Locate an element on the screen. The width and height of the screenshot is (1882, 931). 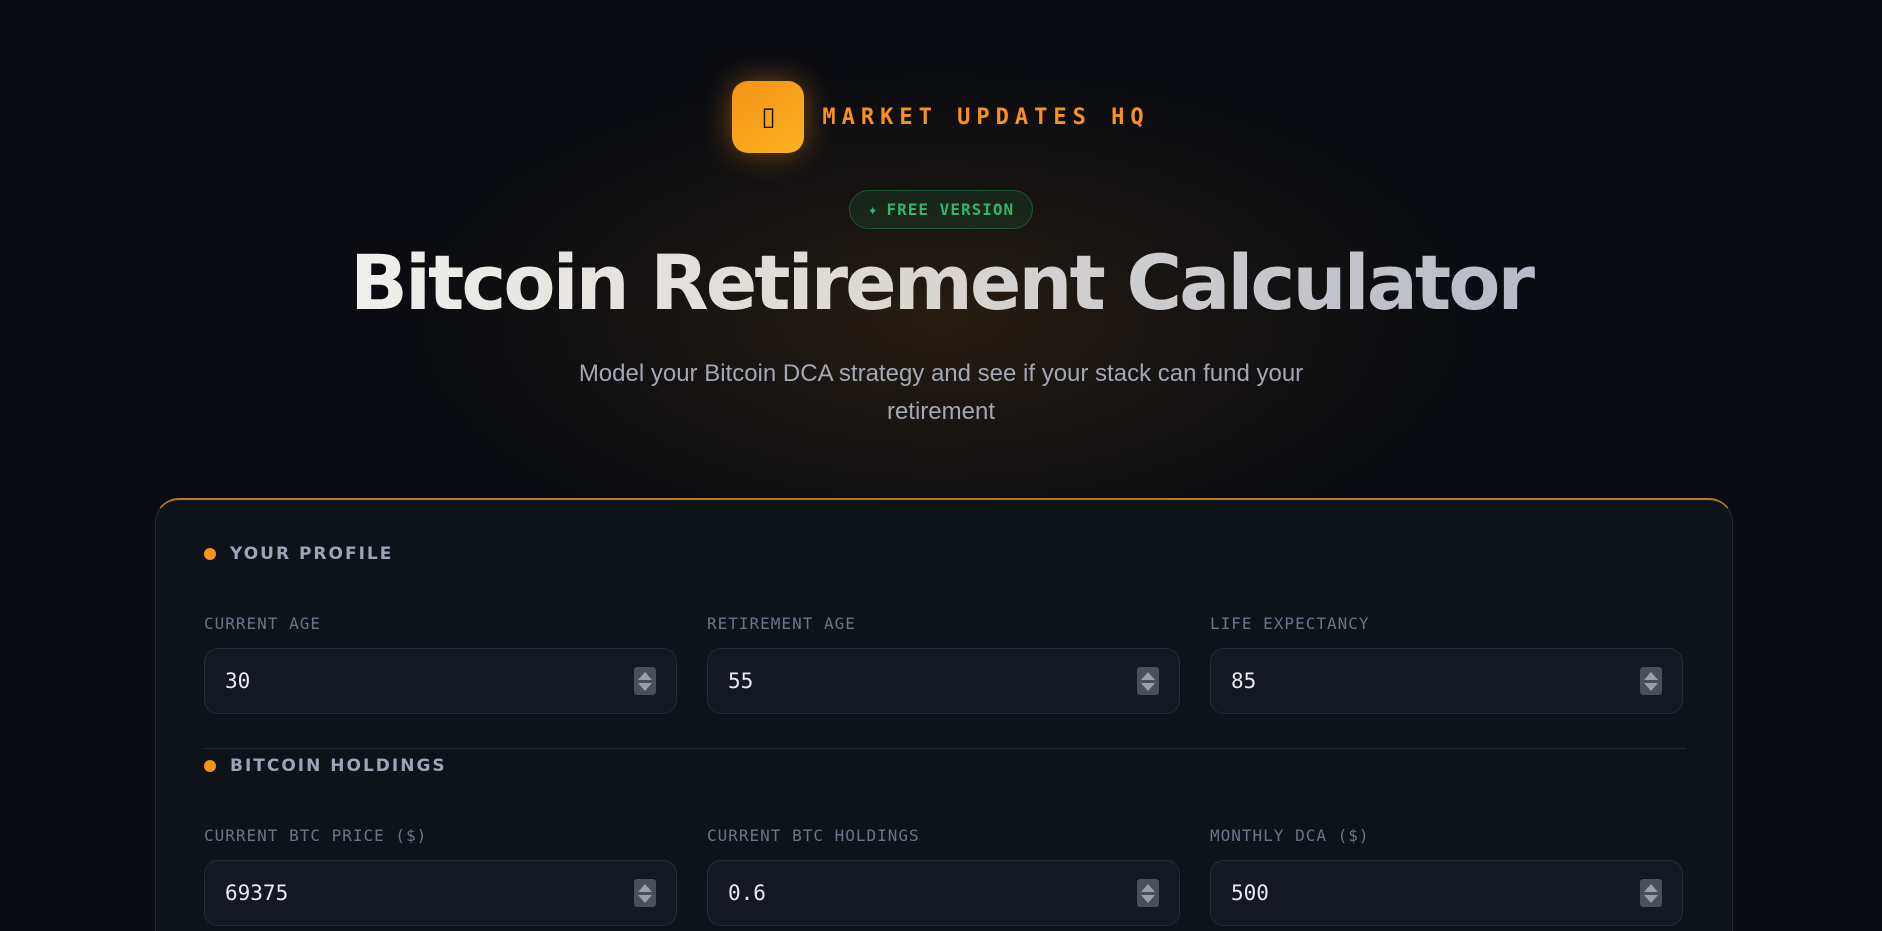
field-label: CURRENT BTC HOLDINGS is located at coordinates (813, 835).